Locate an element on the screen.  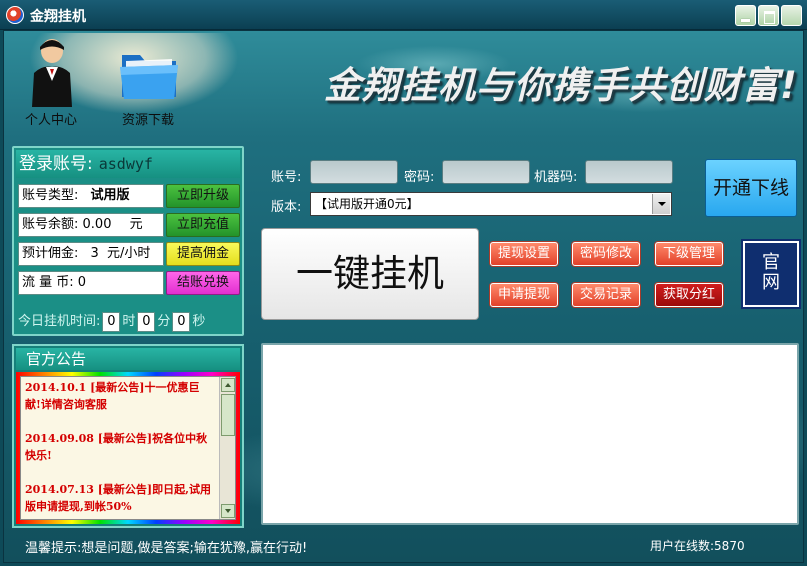
password-field-label: 密码: is located at coordinates (419, 177).